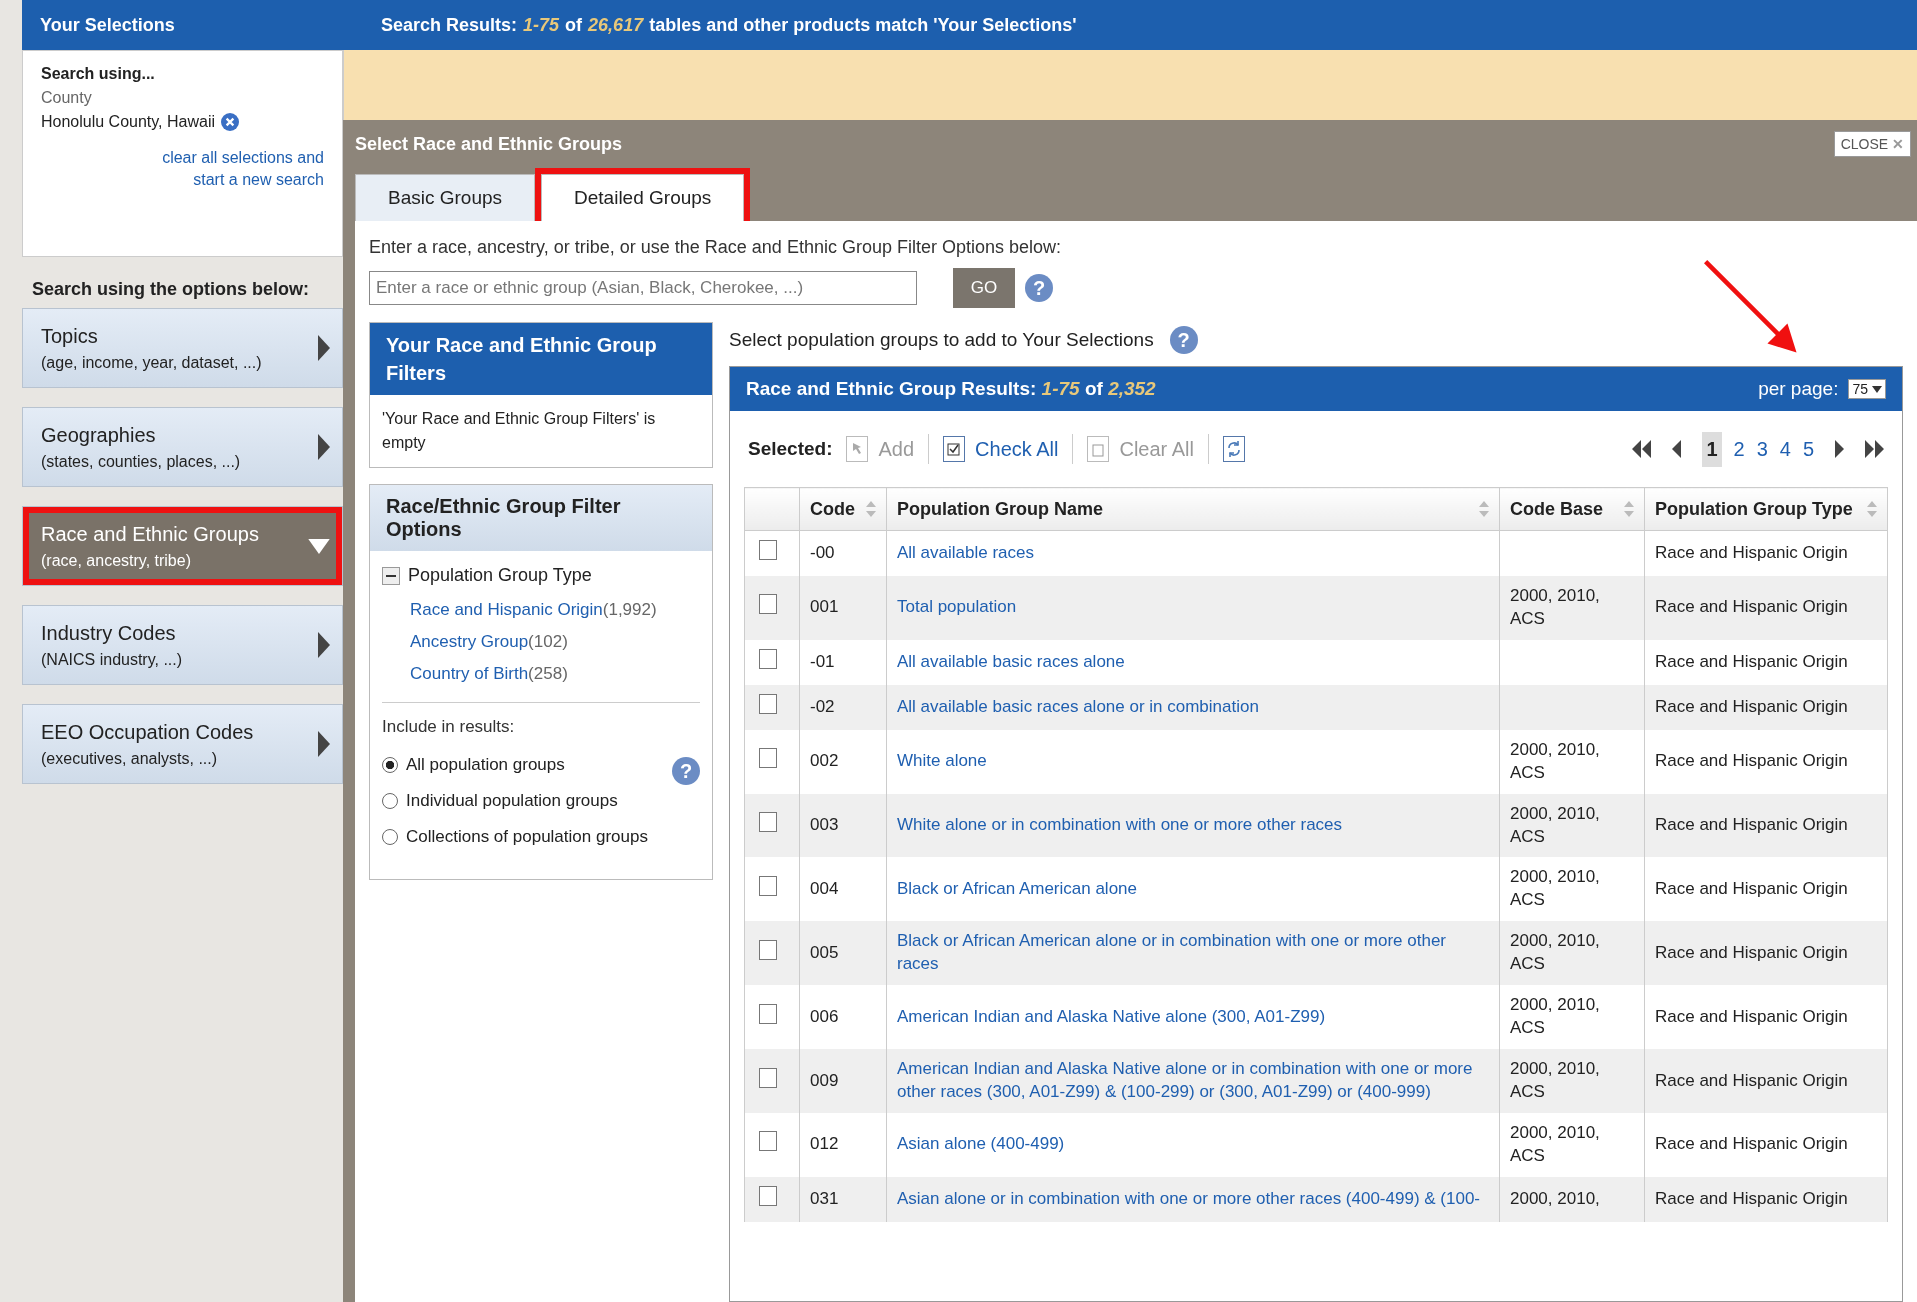 The image size is (1917, 1302). Describe the element at coordinates (1798, 389) in the screenshot. I see `per-page-label: per page:` at that location.